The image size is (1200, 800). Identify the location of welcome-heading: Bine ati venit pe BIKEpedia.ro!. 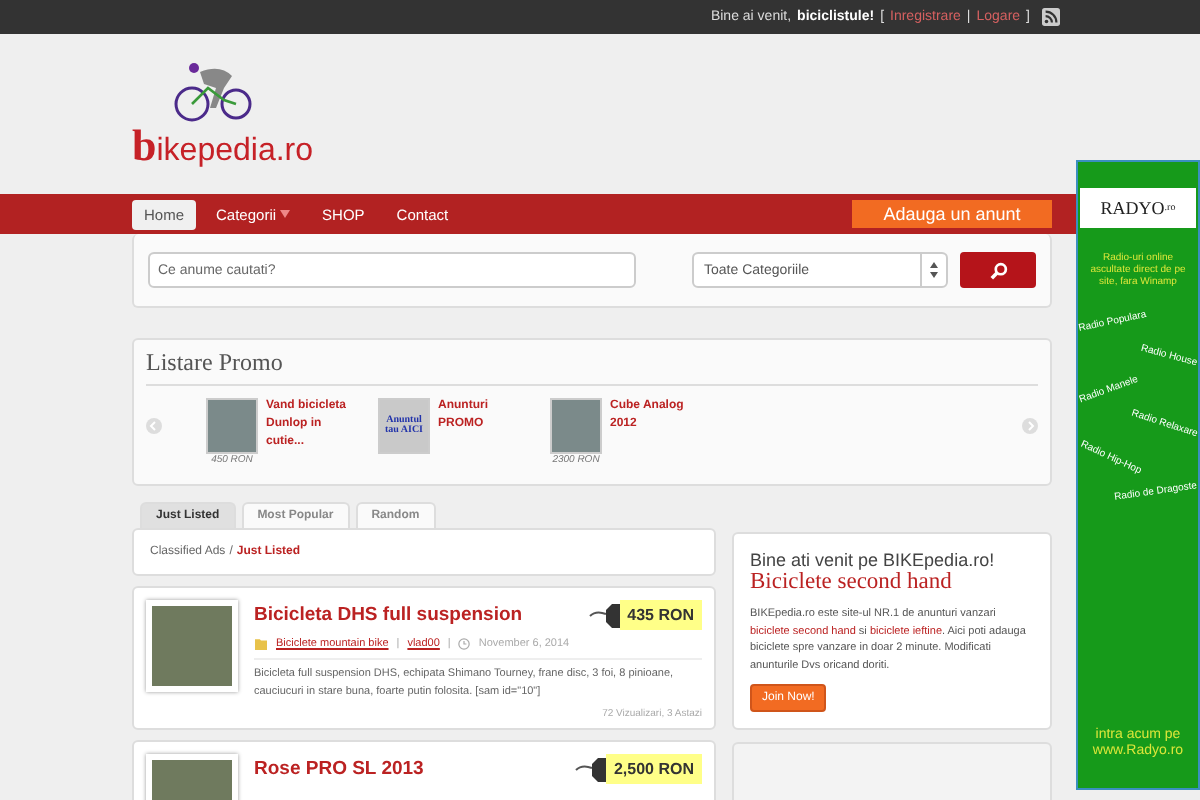
(873, 560).